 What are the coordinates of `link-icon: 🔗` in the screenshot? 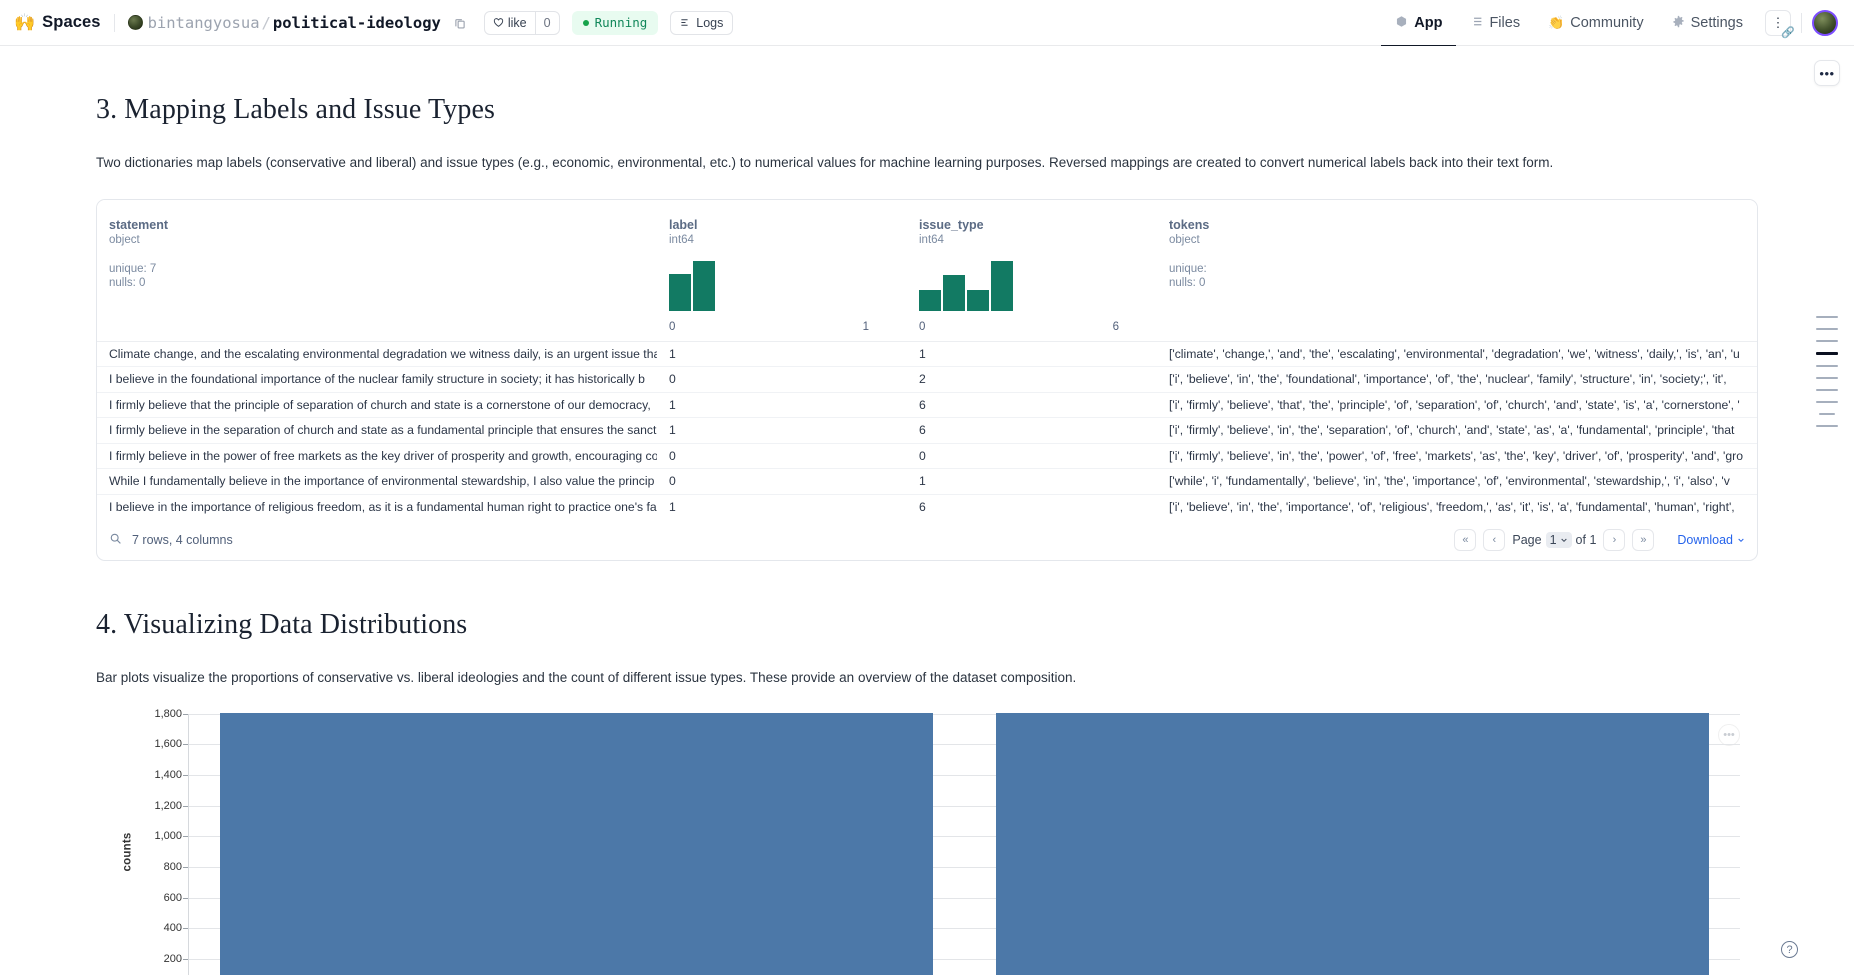 It's located at (1788, 32).